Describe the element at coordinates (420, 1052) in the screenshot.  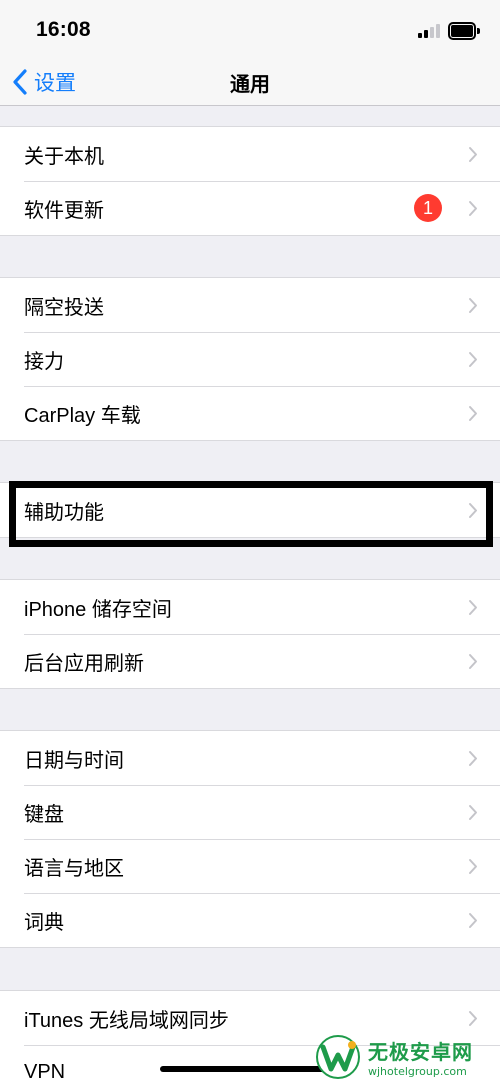
I see `watermark-title: 无极安卓网` at that location.